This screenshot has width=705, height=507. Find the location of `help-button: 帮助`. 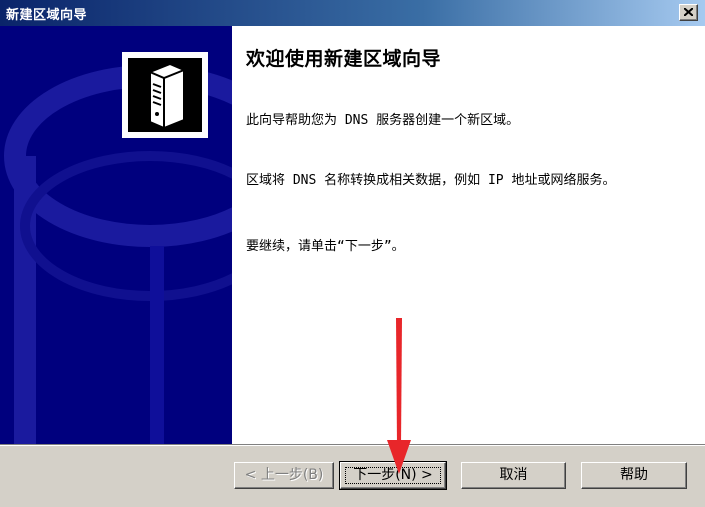

help-button: 帮助 is located at coordinates (634, 475).